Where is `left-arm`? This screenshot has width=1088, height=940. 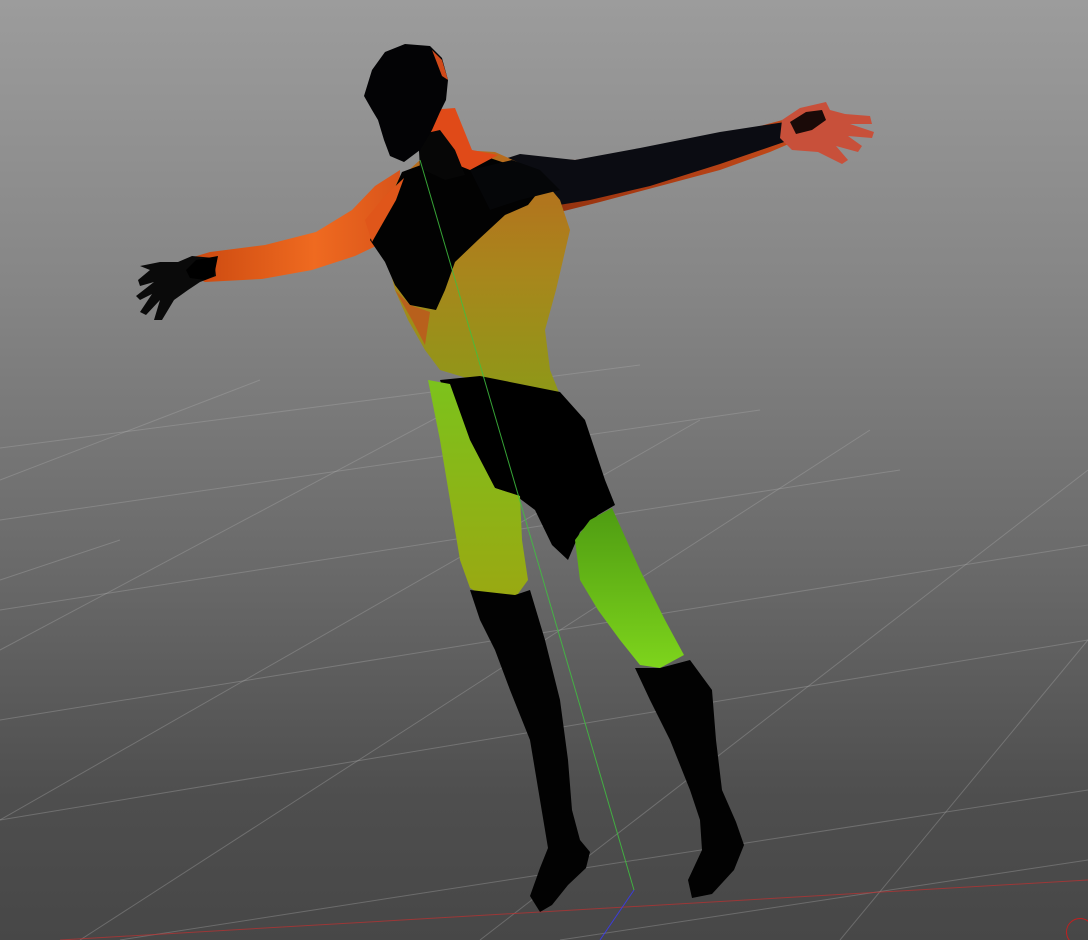 left-arm is located at coordinates (268, 245).